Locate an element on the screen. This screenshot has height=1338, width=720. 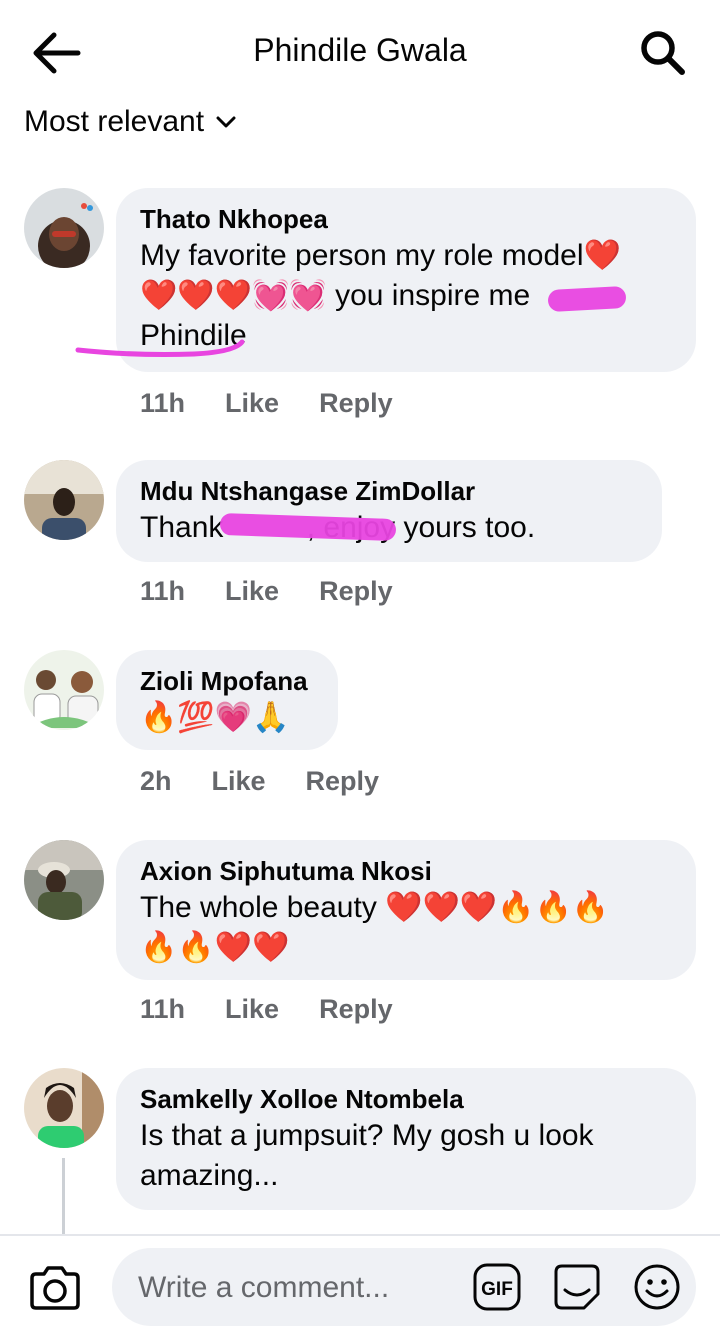
underline-scribble is located at coordinates (160, 348).